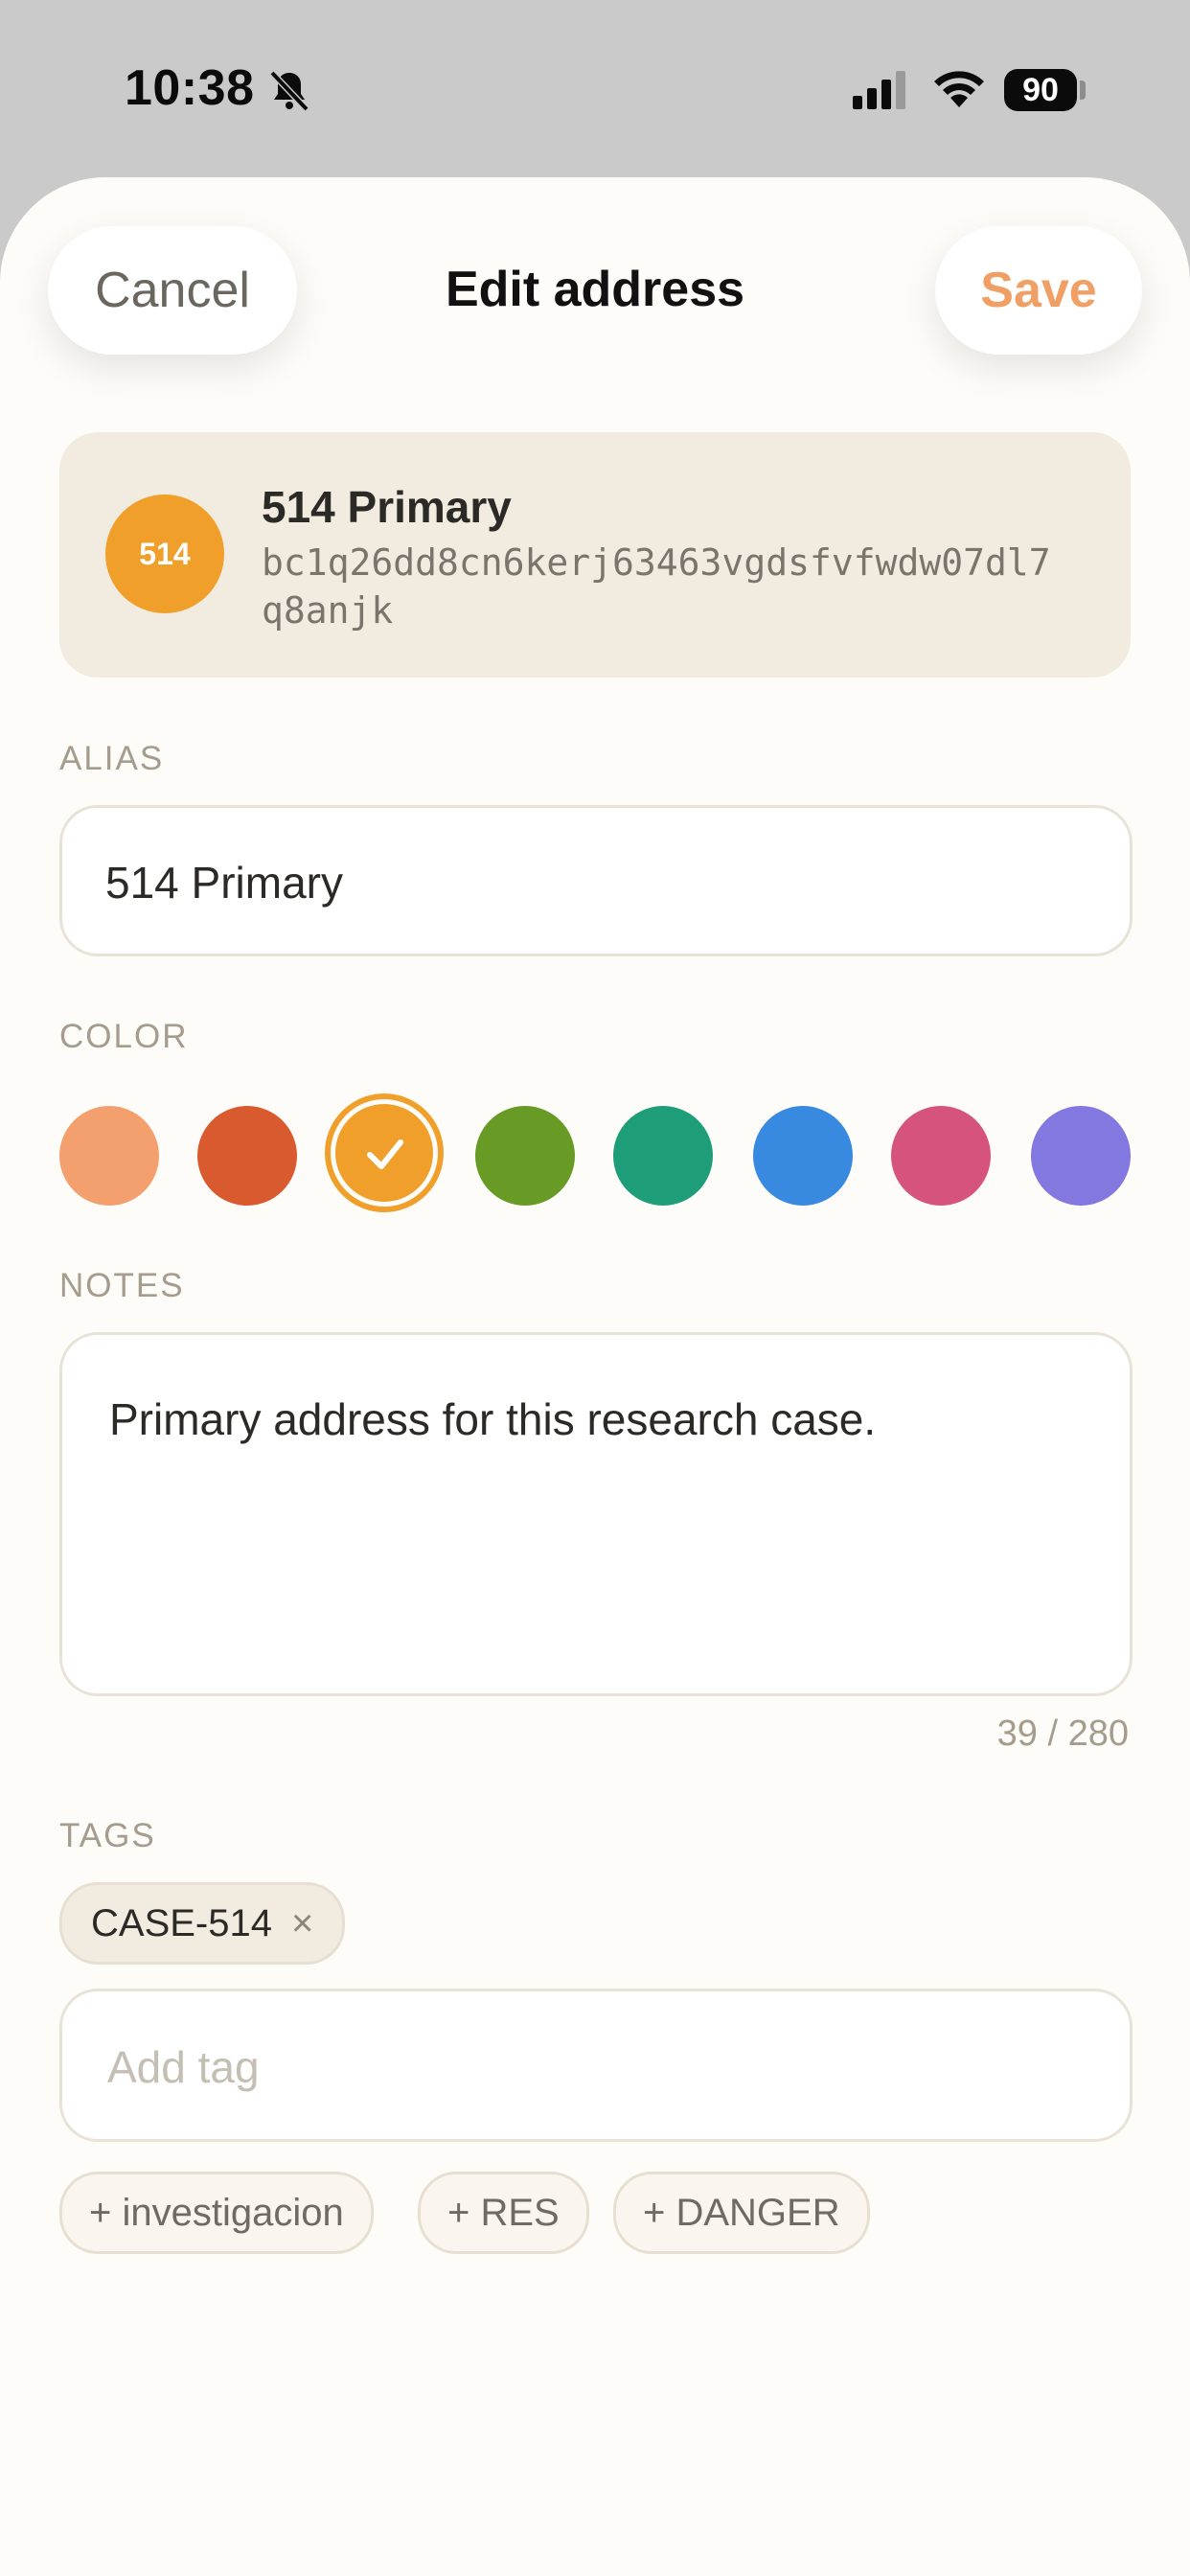 The height and width of the screenshot is (2576, 1190). What do you see at coordinates (112, 759) in the screenshot?
I see `alias-label: ALIAS` at bounding box center [112, 759].